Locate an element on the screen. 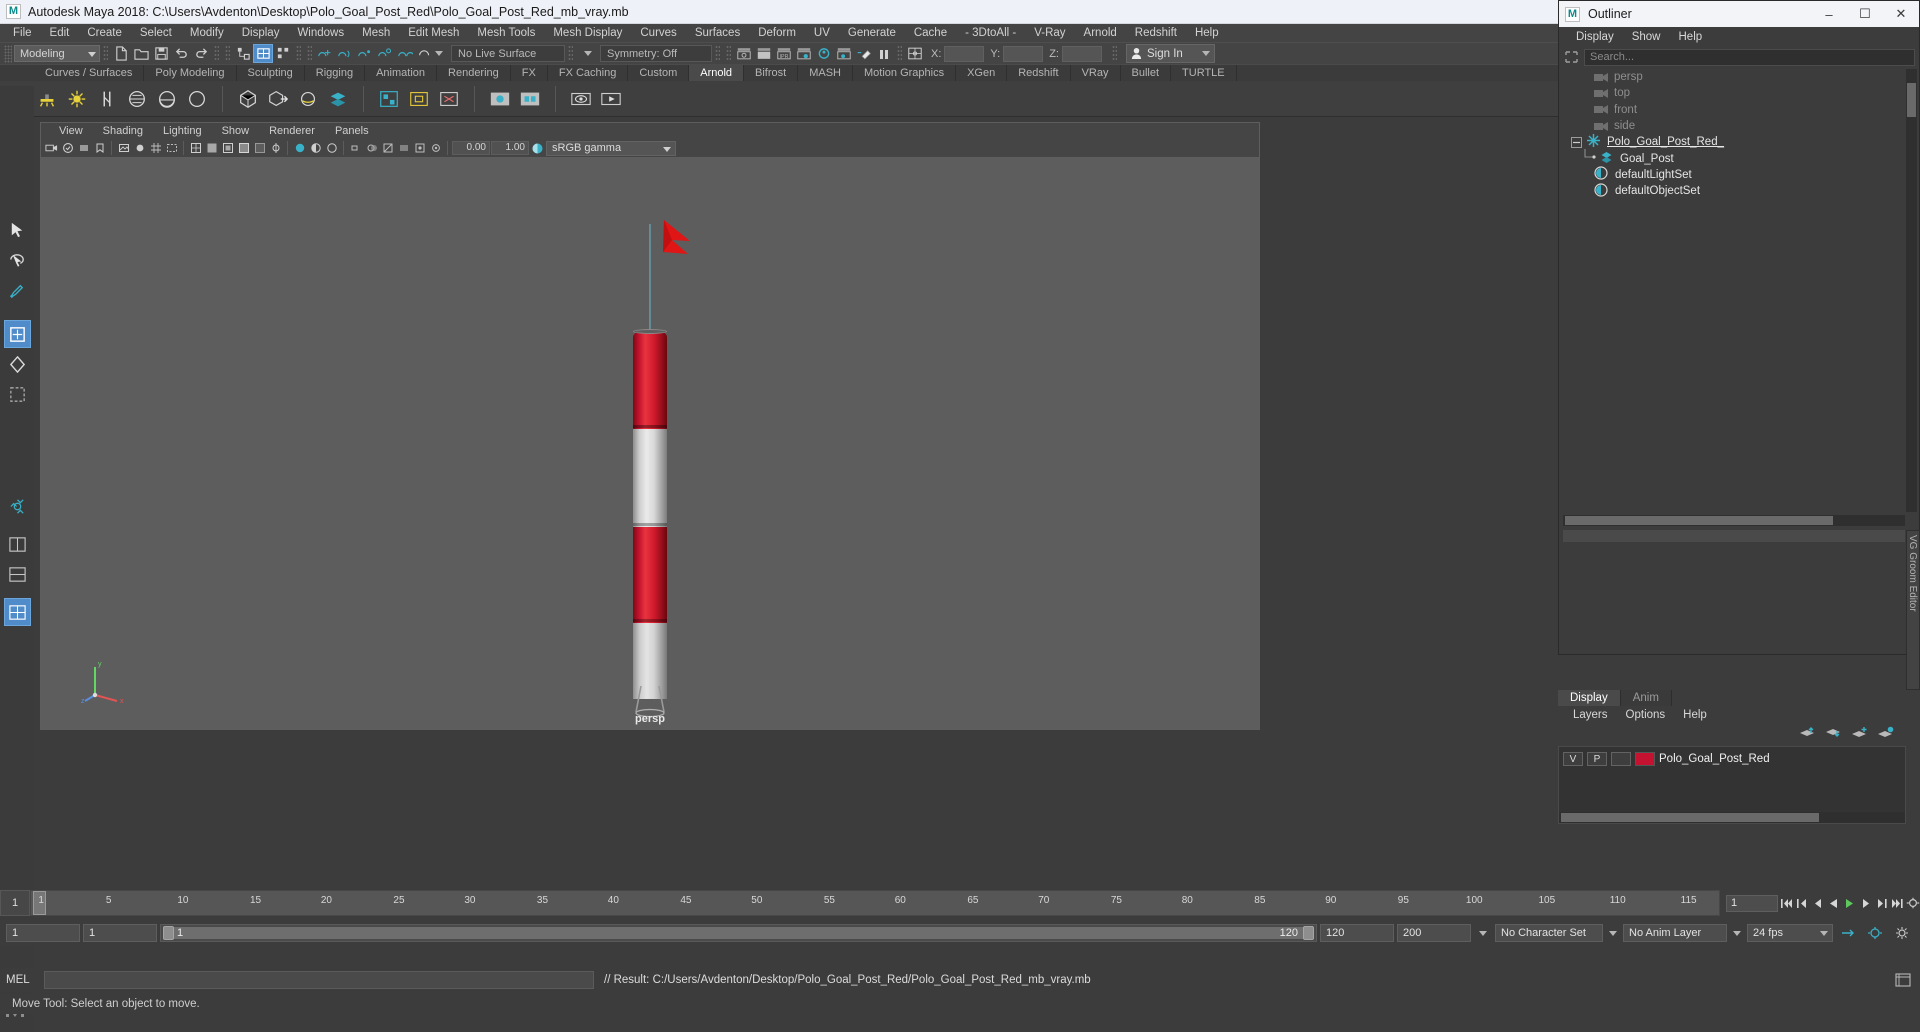  shelf-tab-fx-caching: FX Caching is located at coordinates (588, 73).